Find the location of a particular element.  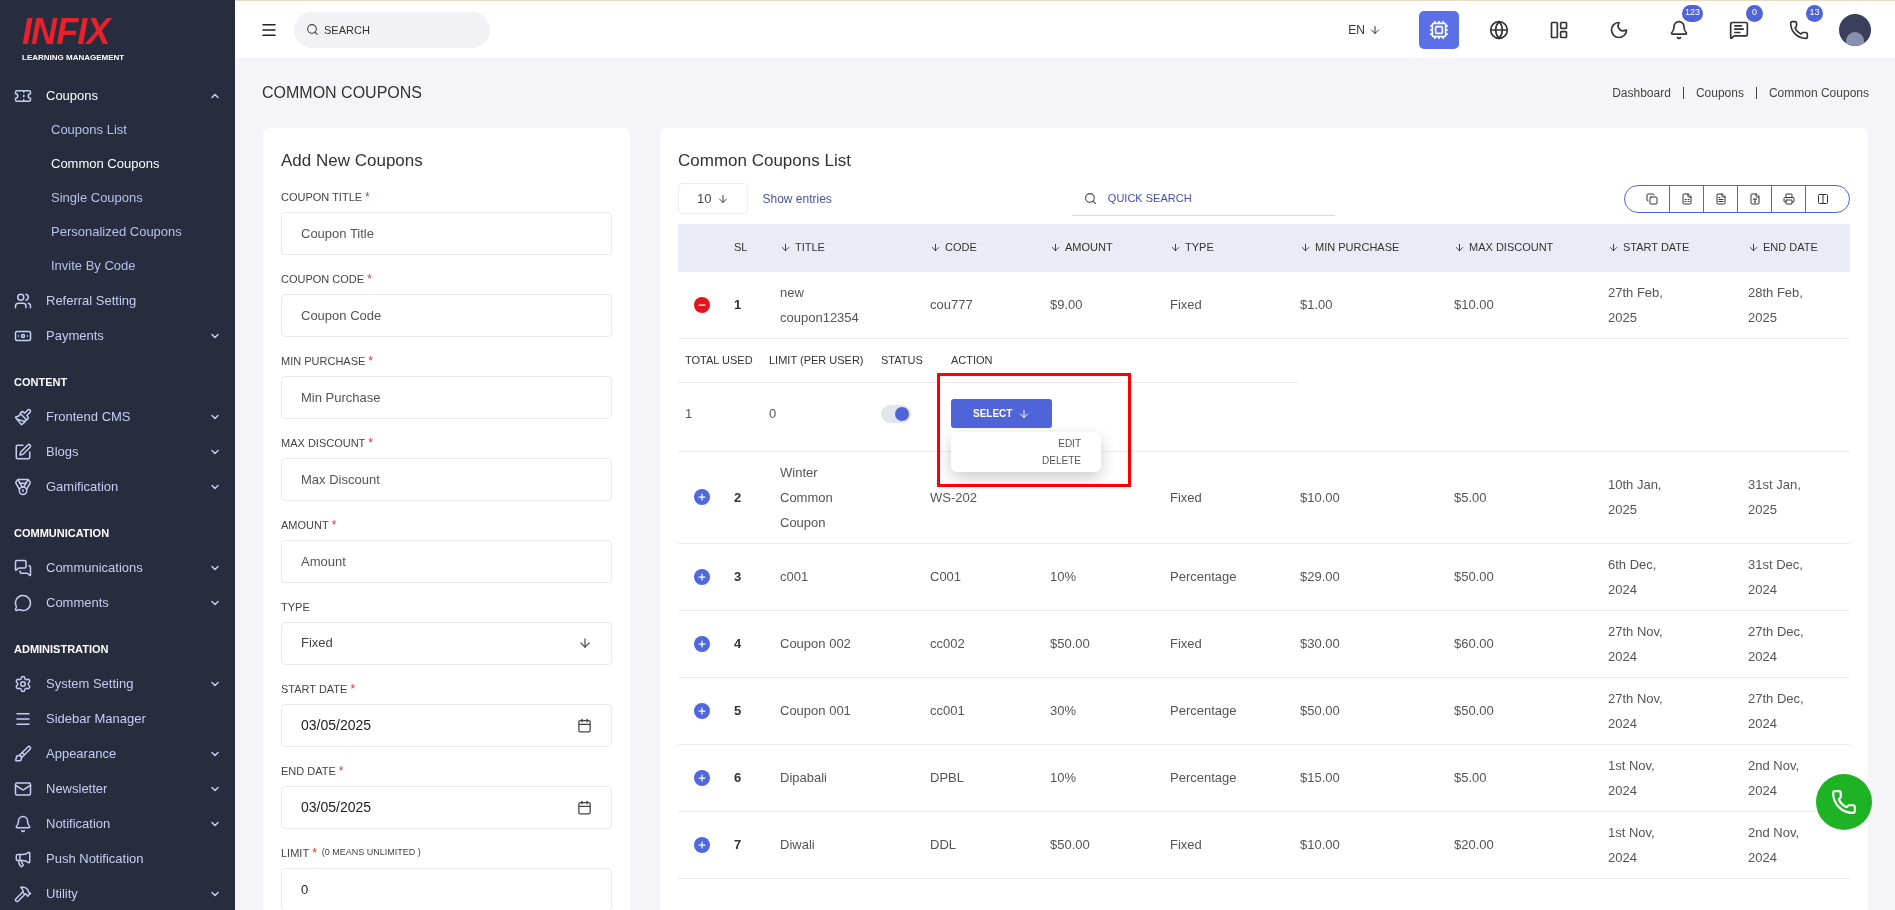

table-cell-text: 27th Nov, 2024 is located at coordinates (1636, 711).